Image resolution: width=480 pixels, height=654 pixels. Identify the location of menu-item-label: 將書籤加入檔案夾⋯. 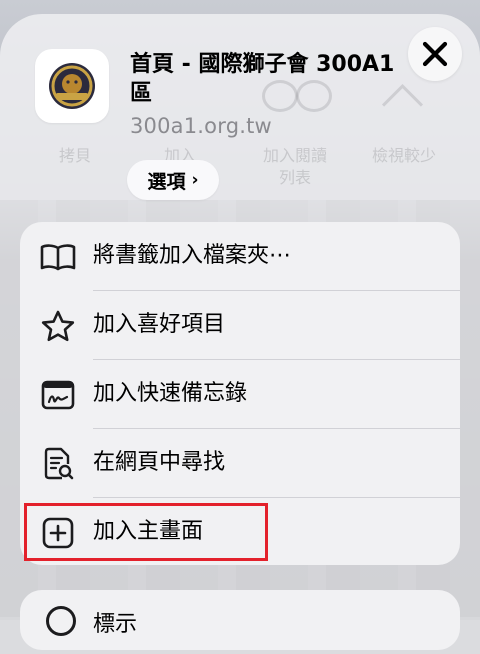
(192, 255).